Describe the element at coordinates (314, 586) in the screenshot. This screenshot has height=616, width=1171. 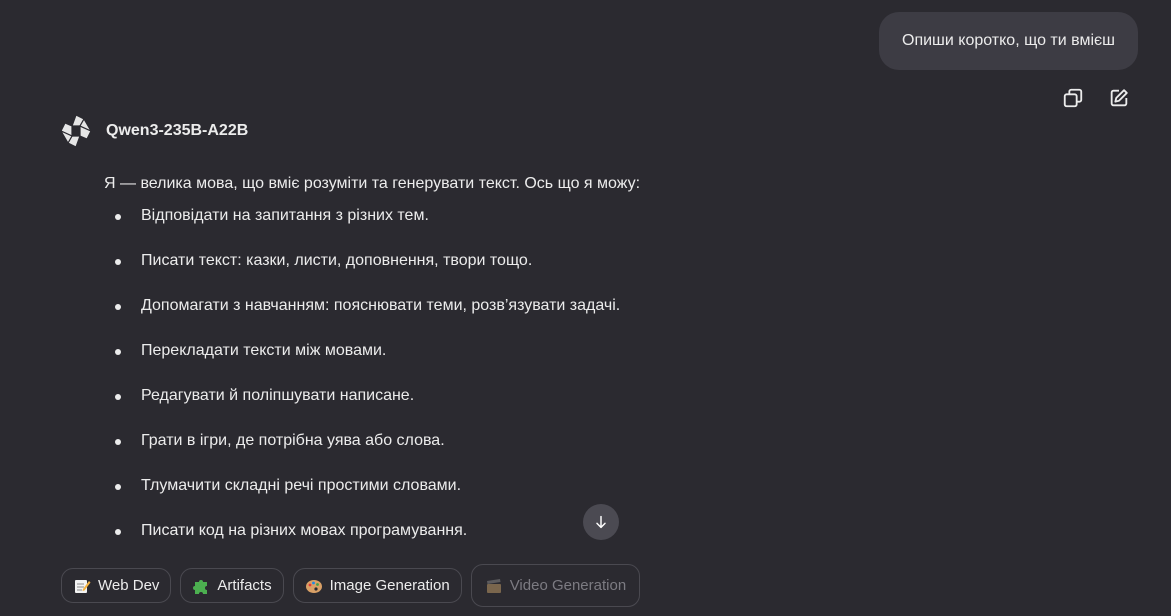
I see `palette-icon` at that location.